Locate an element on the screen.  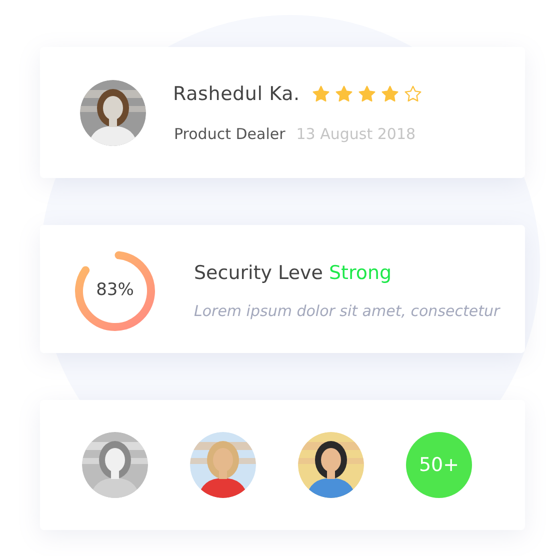
profile-name: Rashedul Ka. is located at coordinates (236, 94).